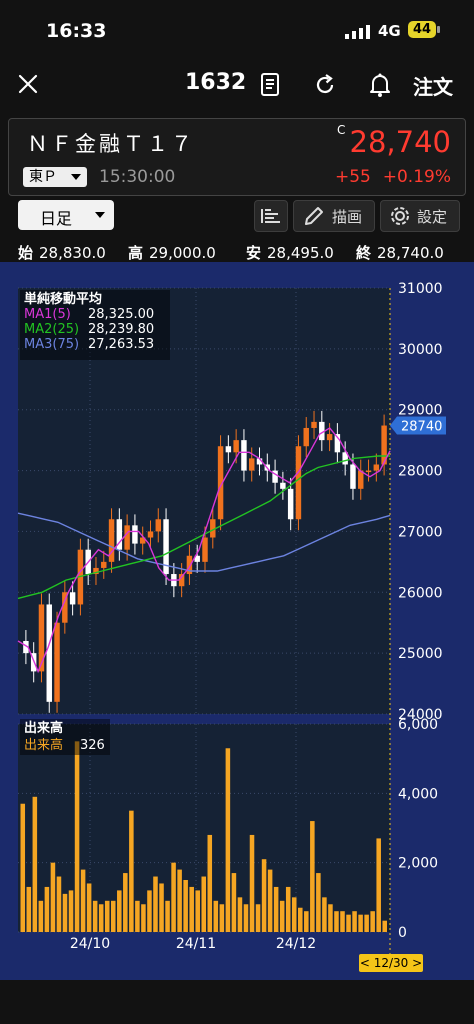 The height and width of the screenshot is (1024, 474). Describe the element at coordinates (418, 864) in the screenshot. I see `volume-y-tick-label: 2,000` at that location.